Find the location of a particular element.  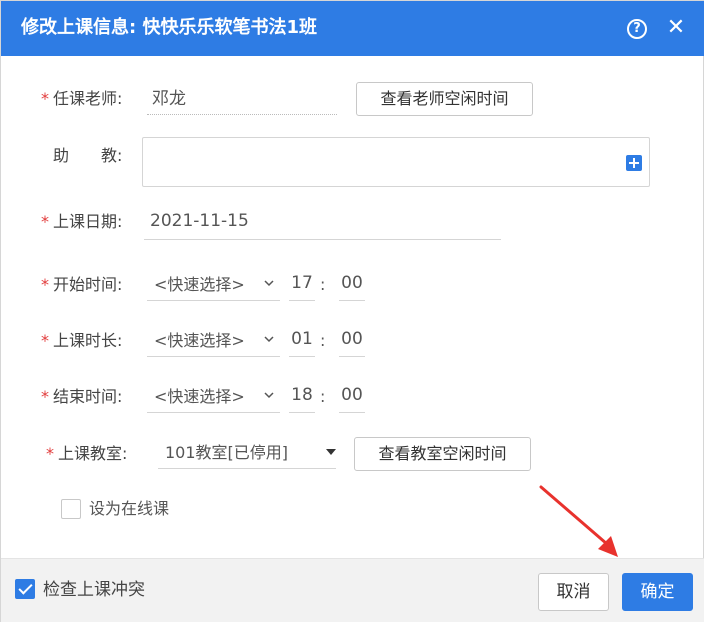

end-time-select-value: <快速选择> is located at coordinates (199, 396).